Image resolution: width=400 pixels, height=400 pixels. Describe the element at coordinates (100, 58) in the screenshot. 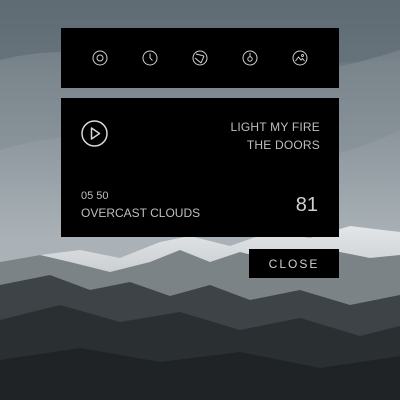

I see `target-icon` at that location.